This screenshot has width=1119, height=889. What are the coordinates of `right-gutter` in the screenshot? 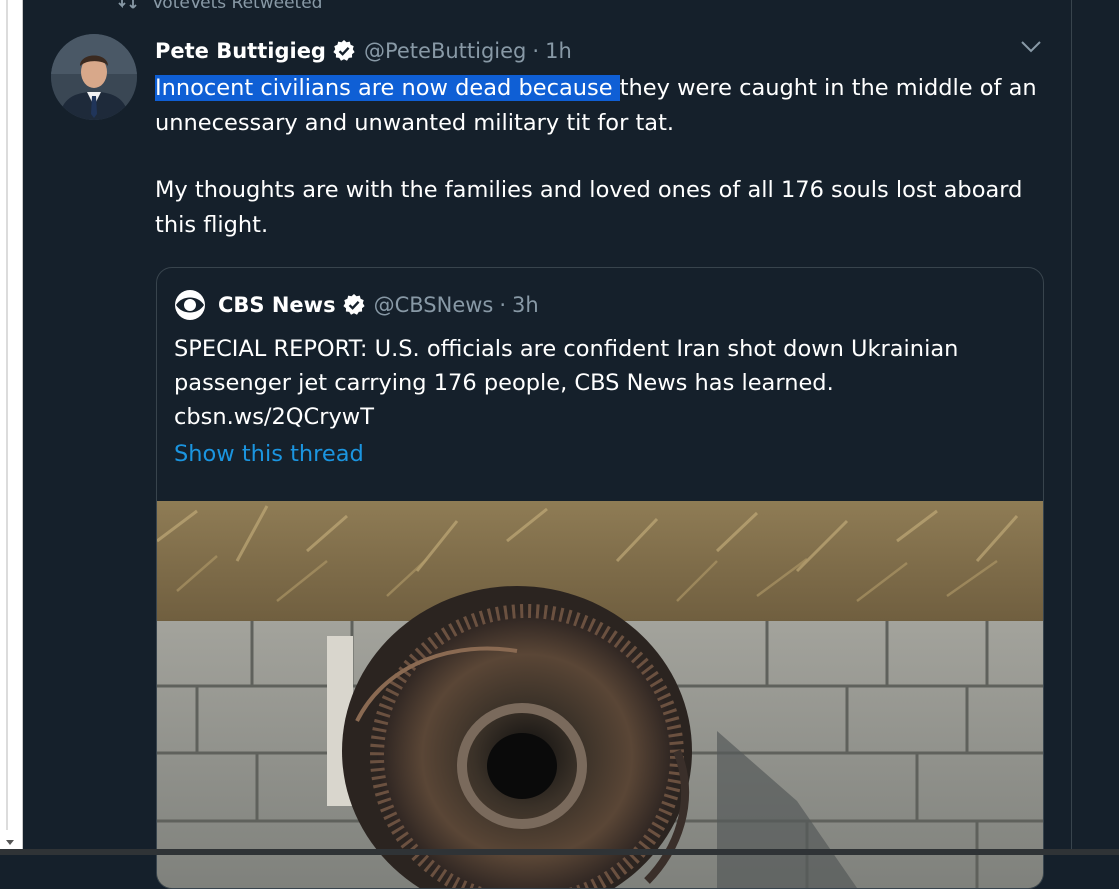 It's located at (1095, 427).